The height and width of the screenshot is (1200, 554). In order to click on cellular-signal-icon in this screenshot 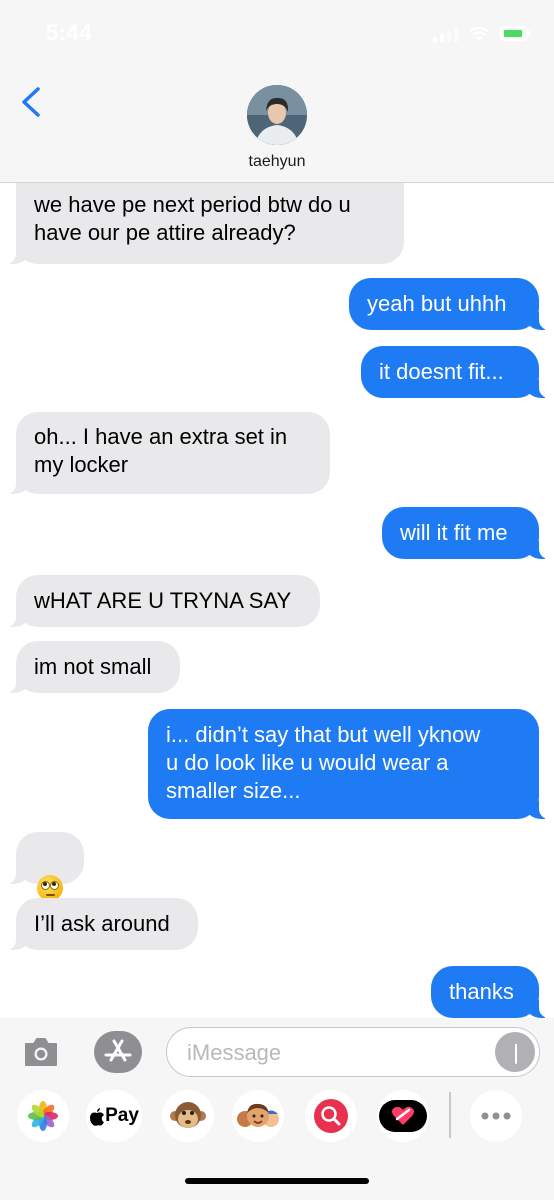, I will do `click(445, 33)`.